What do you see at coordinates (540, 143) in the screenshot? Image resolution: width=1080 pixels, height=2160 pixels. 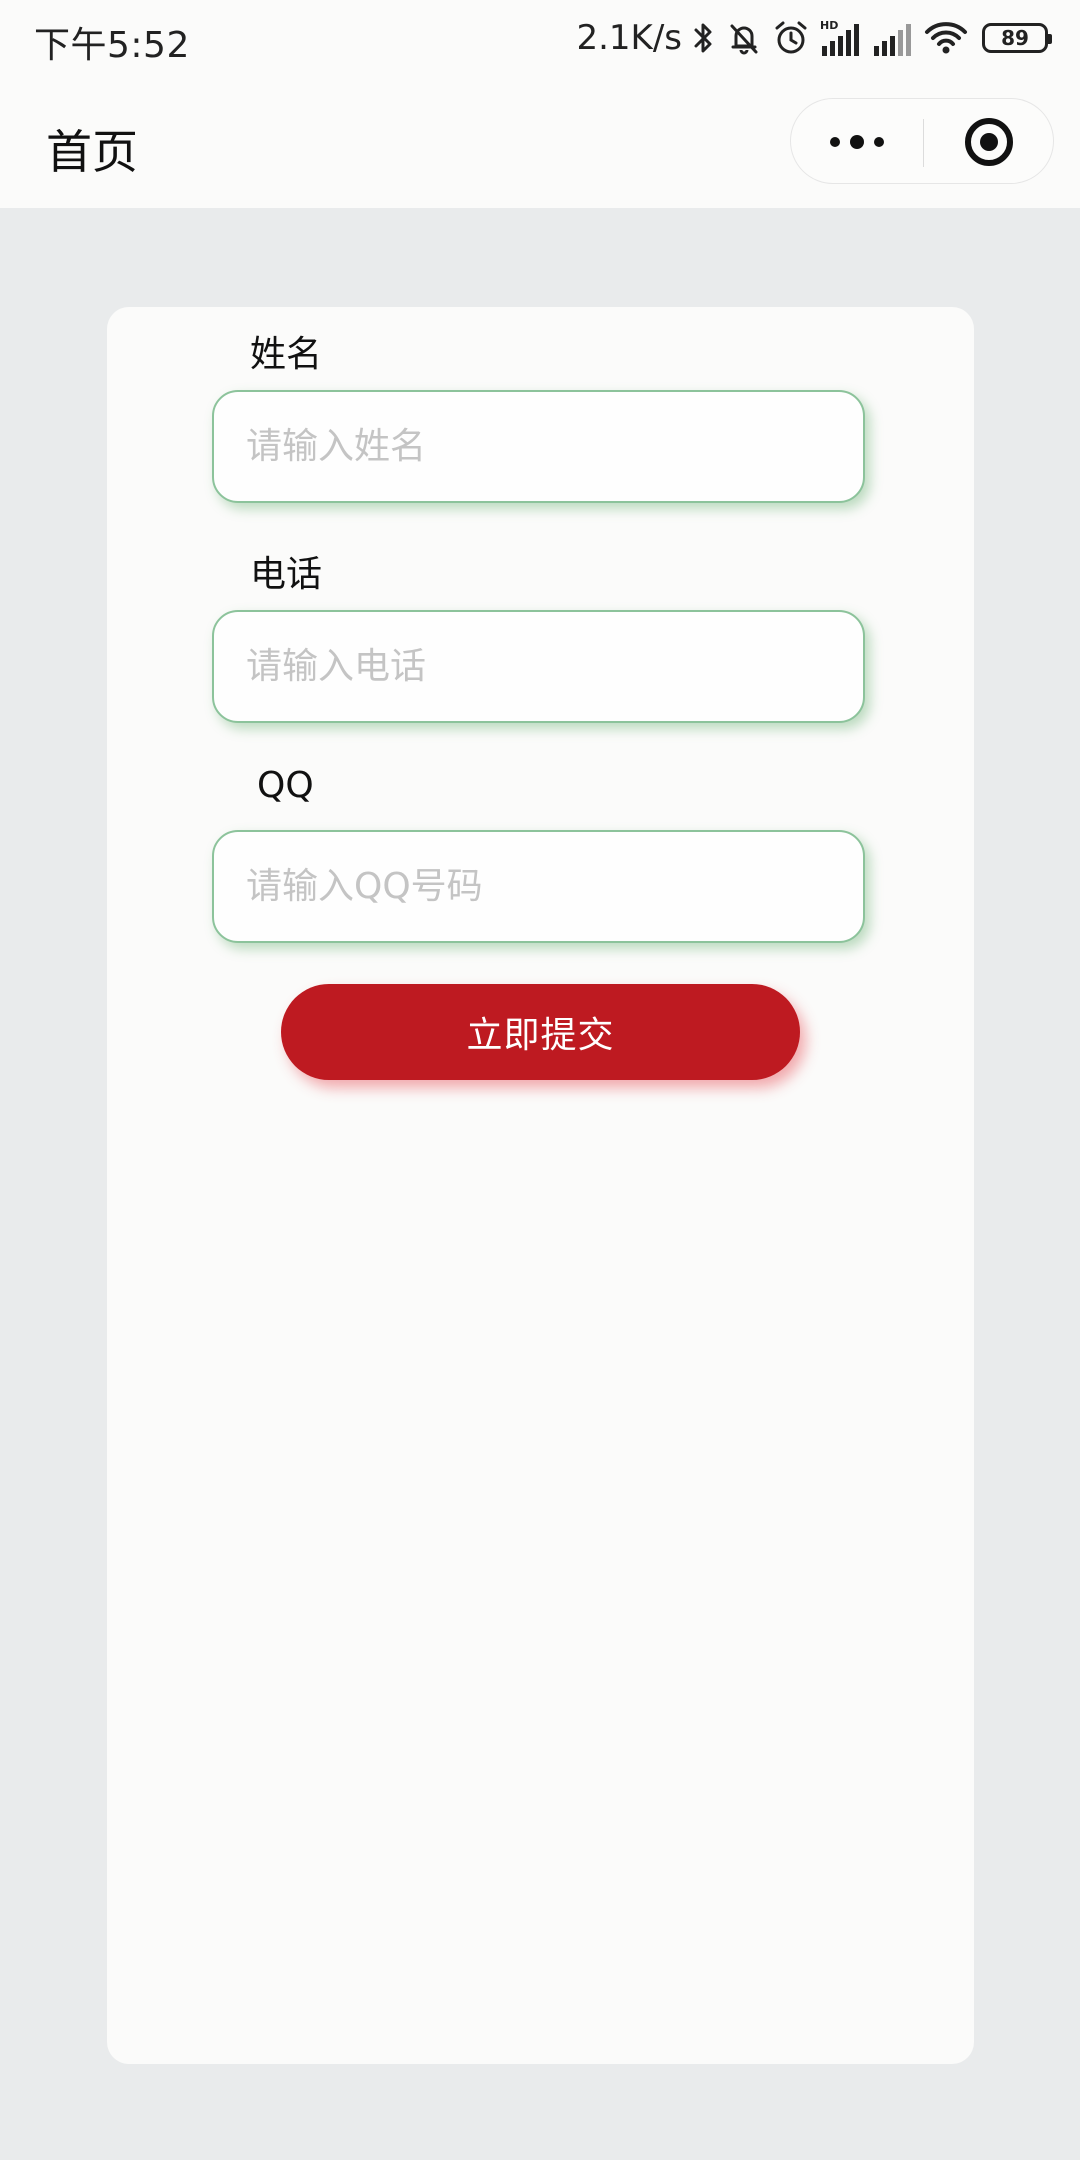 I see `nav-bar: 首页` at bounding box center [540, 143].